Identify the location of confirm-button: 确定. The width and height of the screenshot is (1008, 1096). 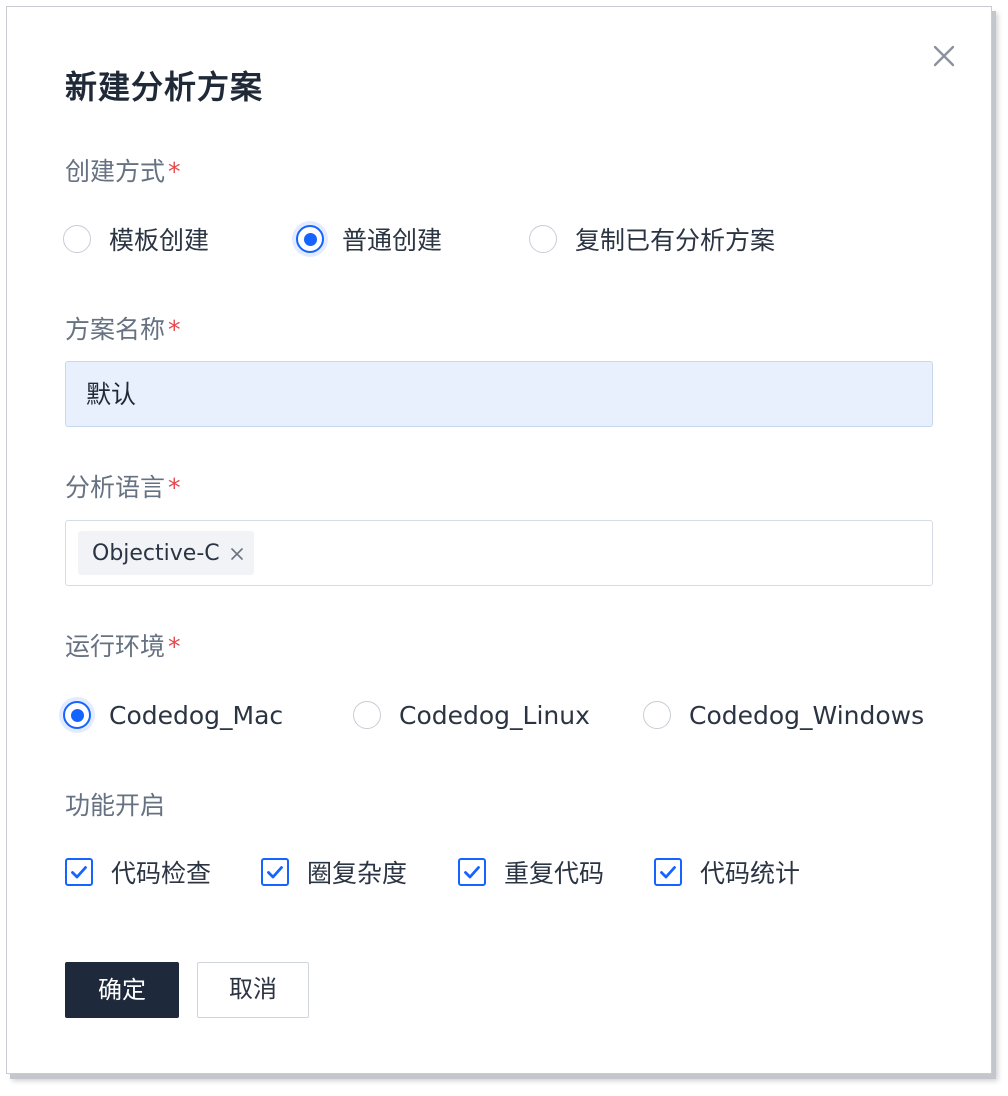
(122, 990).